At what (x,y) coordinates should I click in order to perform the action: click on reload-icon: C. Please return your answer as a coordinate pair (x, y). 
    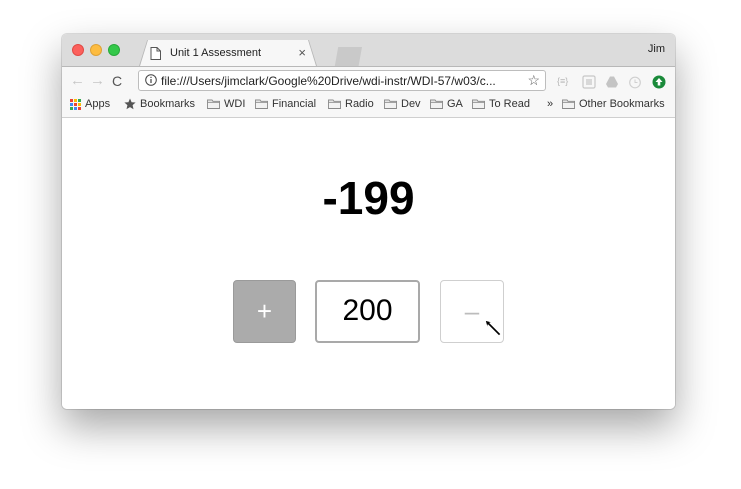
    Looking at the image, I should click on (117, 81).